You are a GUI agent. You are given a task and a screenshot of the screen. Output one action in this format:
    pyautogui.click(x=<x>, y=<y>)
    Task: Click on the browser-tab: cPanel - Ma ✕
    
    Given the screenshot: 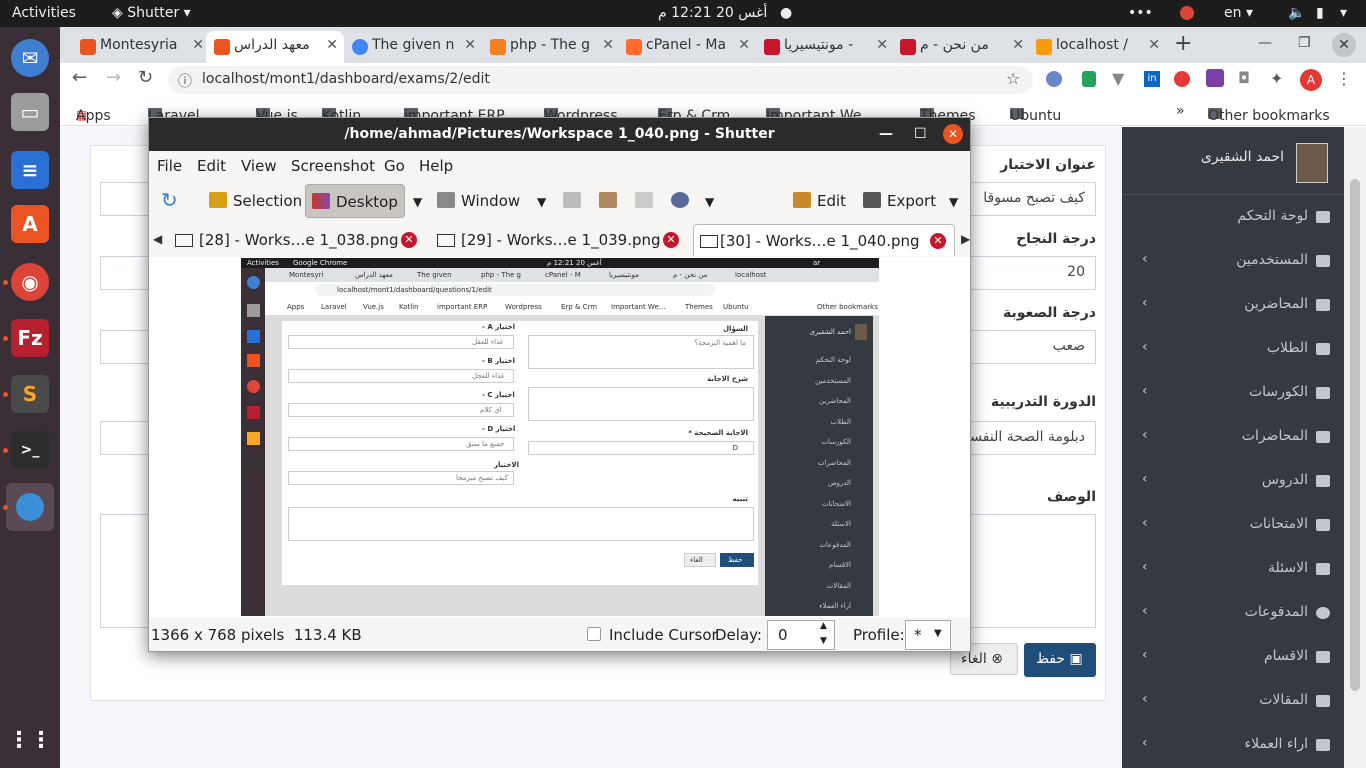 What is the action you would take?
    pyautogui.click(x=687, y=47)
    